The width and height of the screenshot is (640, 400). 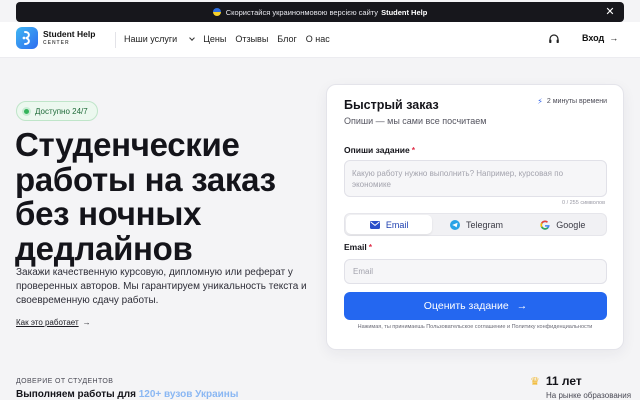 I want to click on years-caption: На рынке образования, so click(x=589, y=395).